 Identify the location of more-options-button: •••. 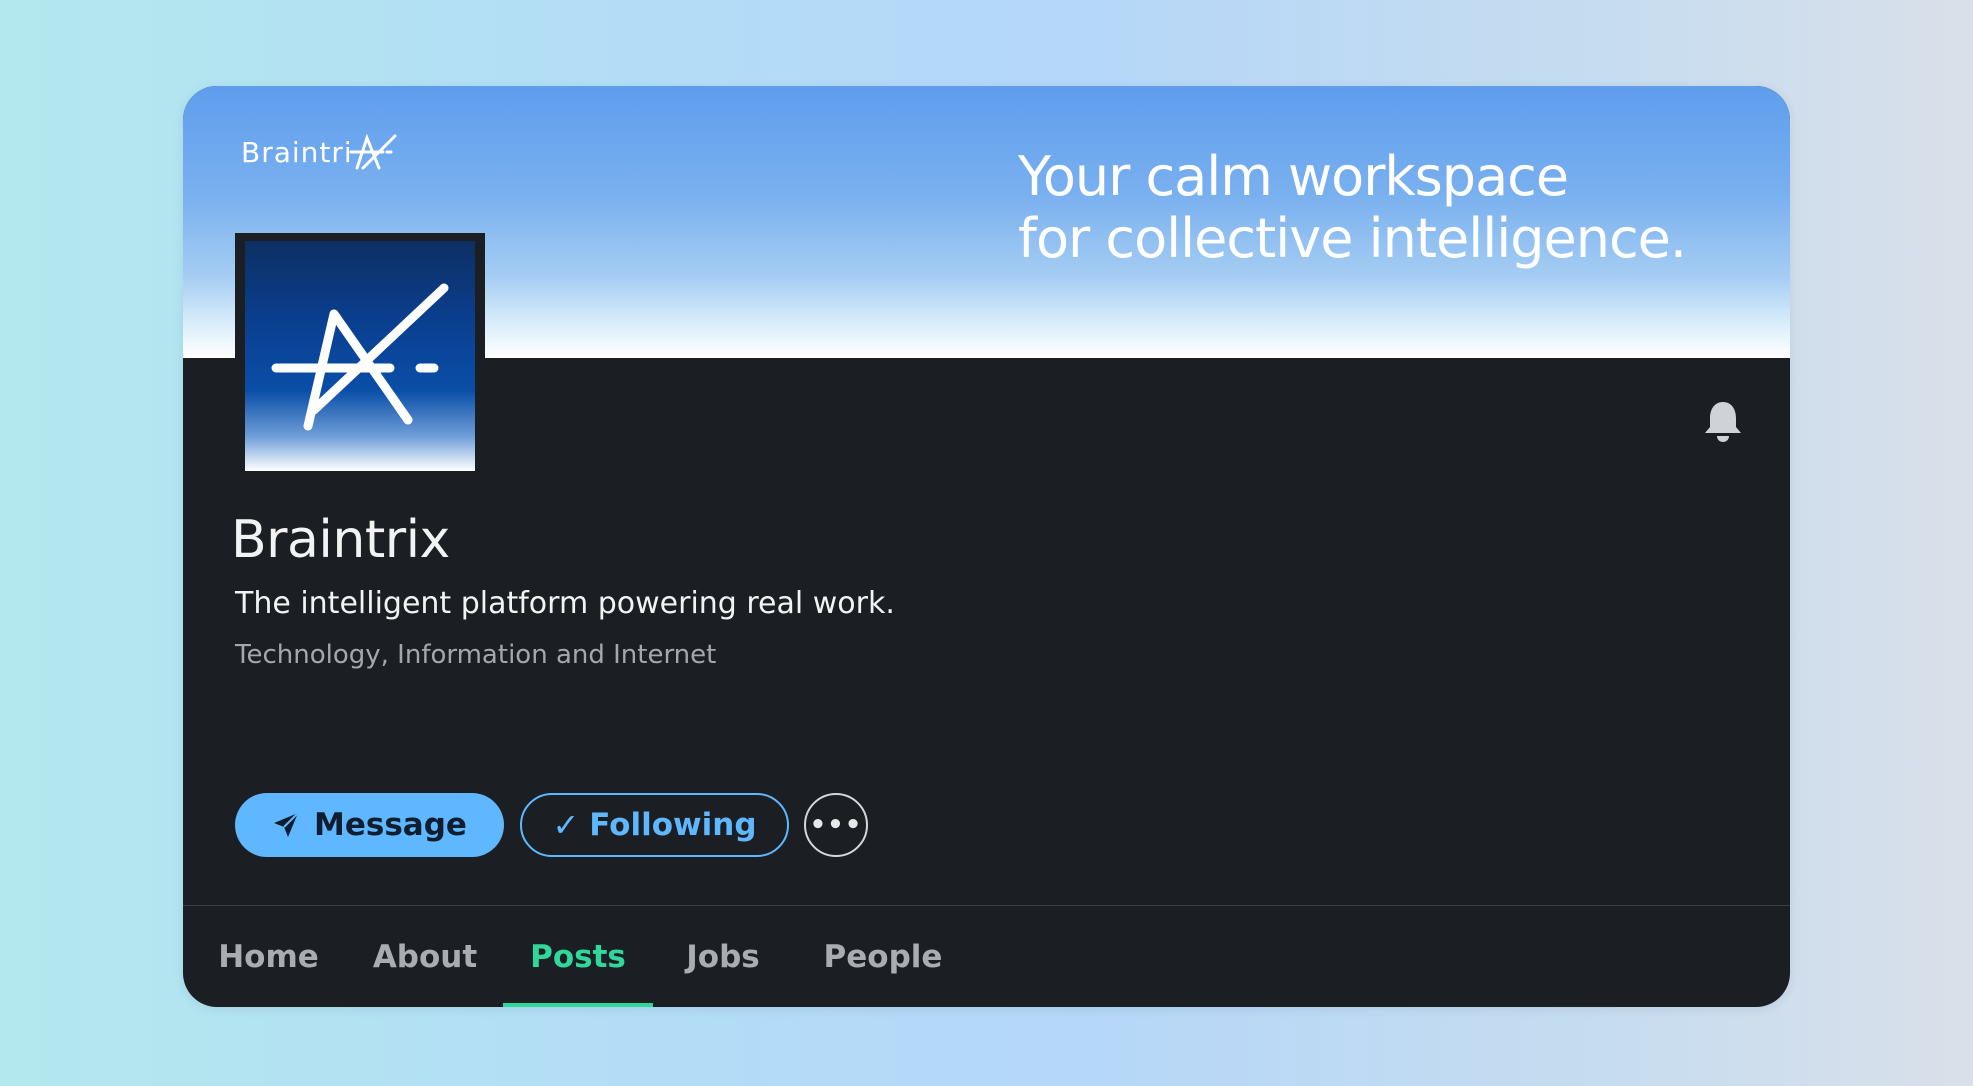
(836, 825).